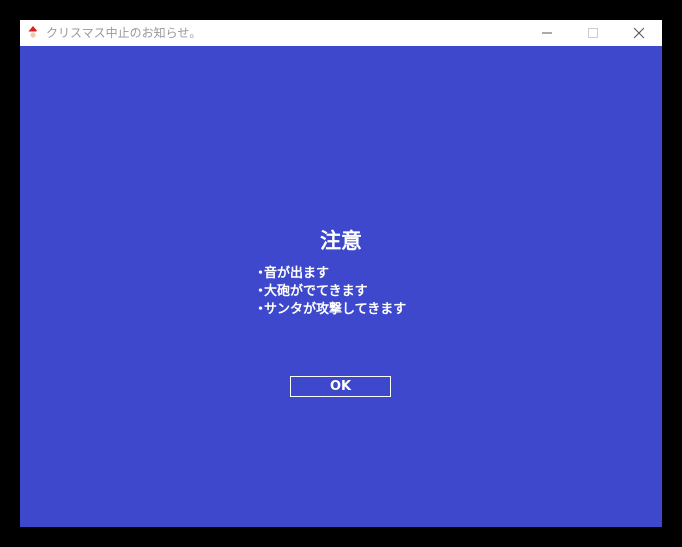 The image size is (682, 547). What do you see at coordinates (33, 33) in the screenshot?
I see `santa-icon` at bounding box center [33, 33].